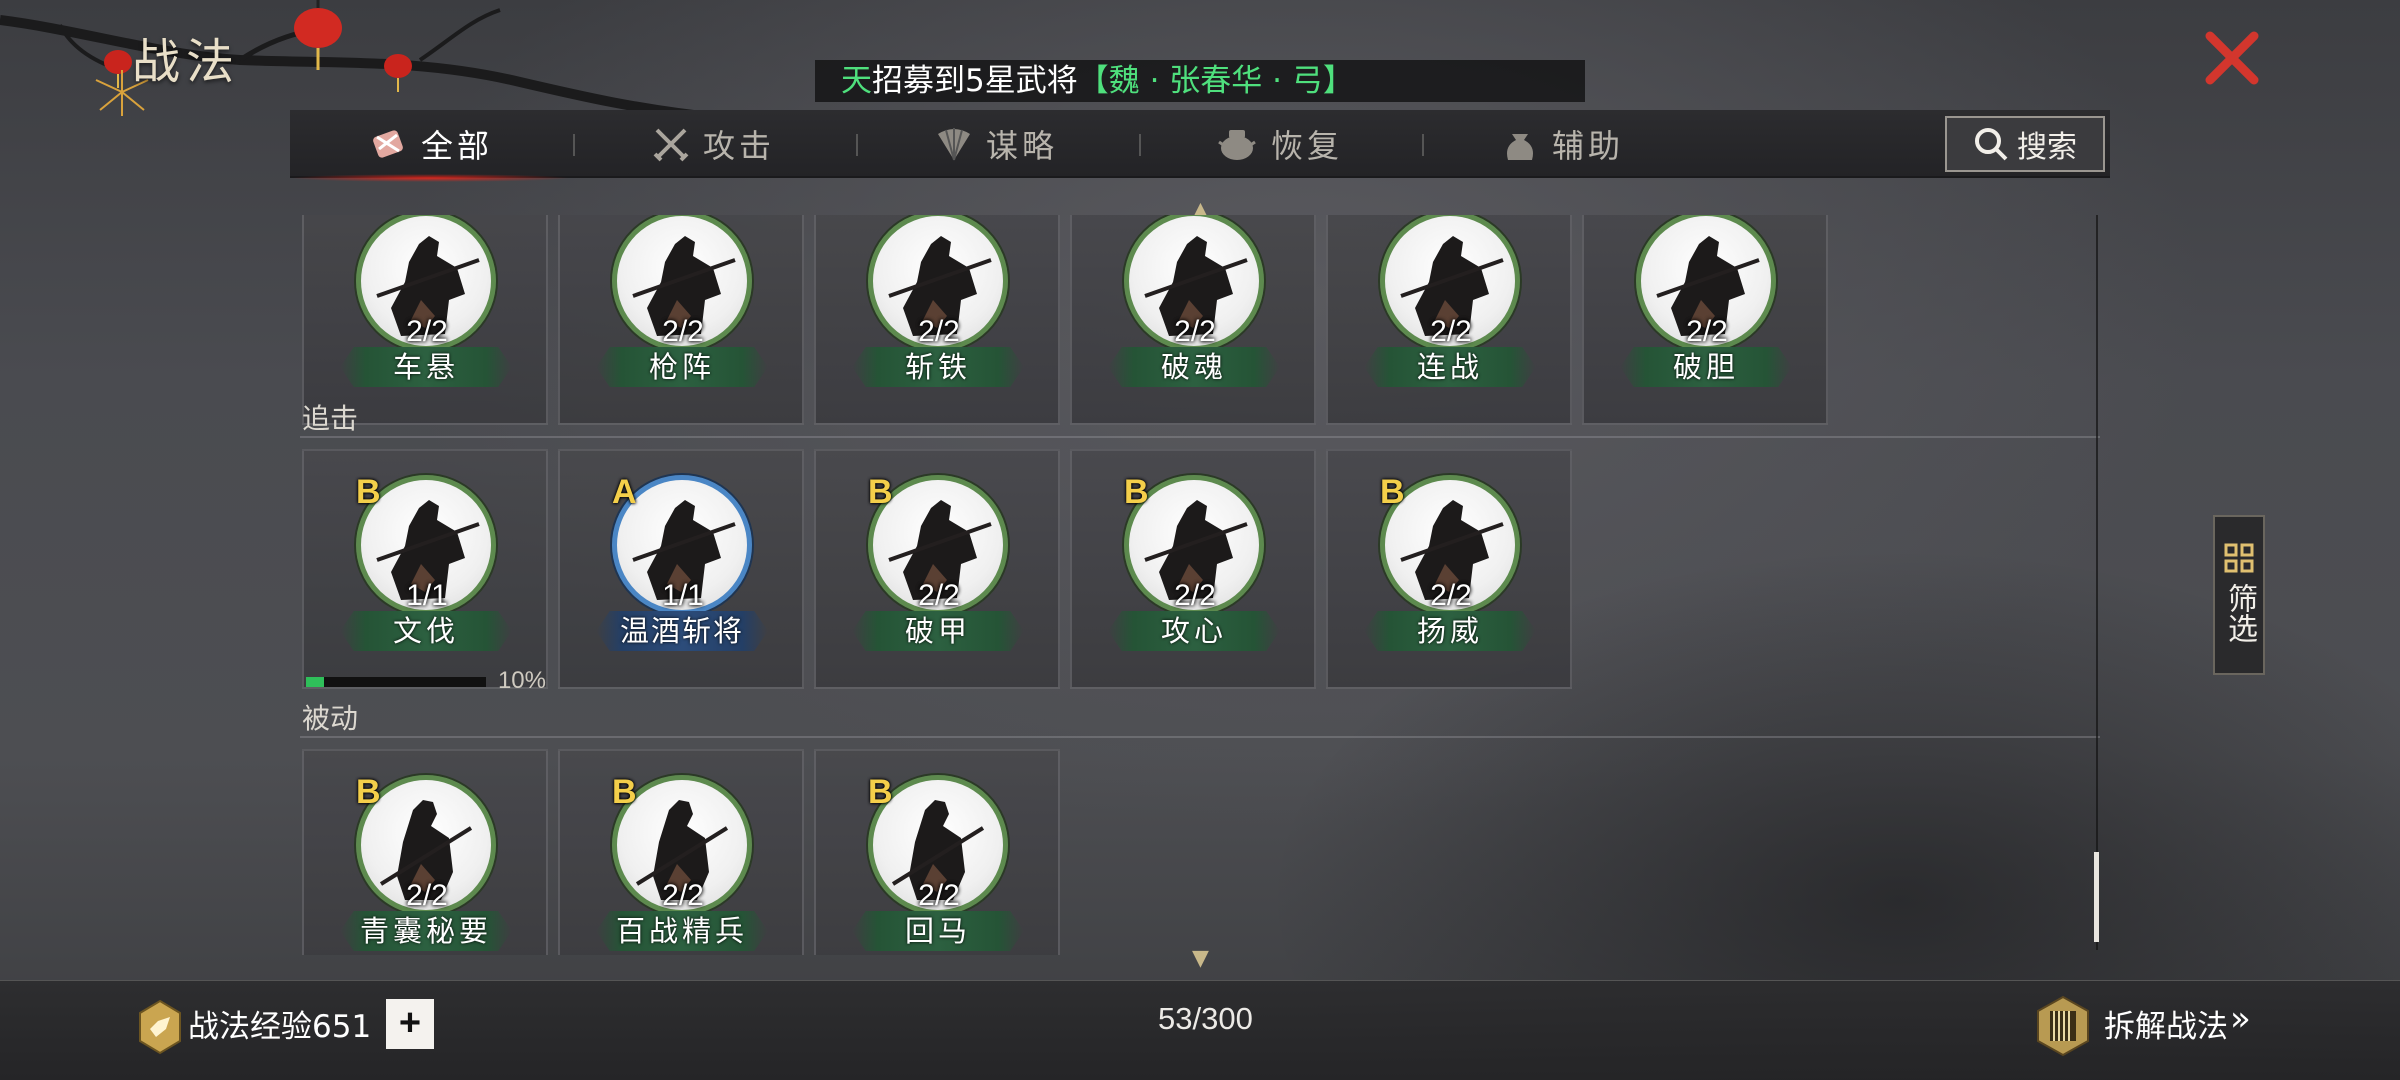  Describe the element at coordinates (975, 81) in the screenshot. I see `ticker-message: 招募到5星武将` at that location.